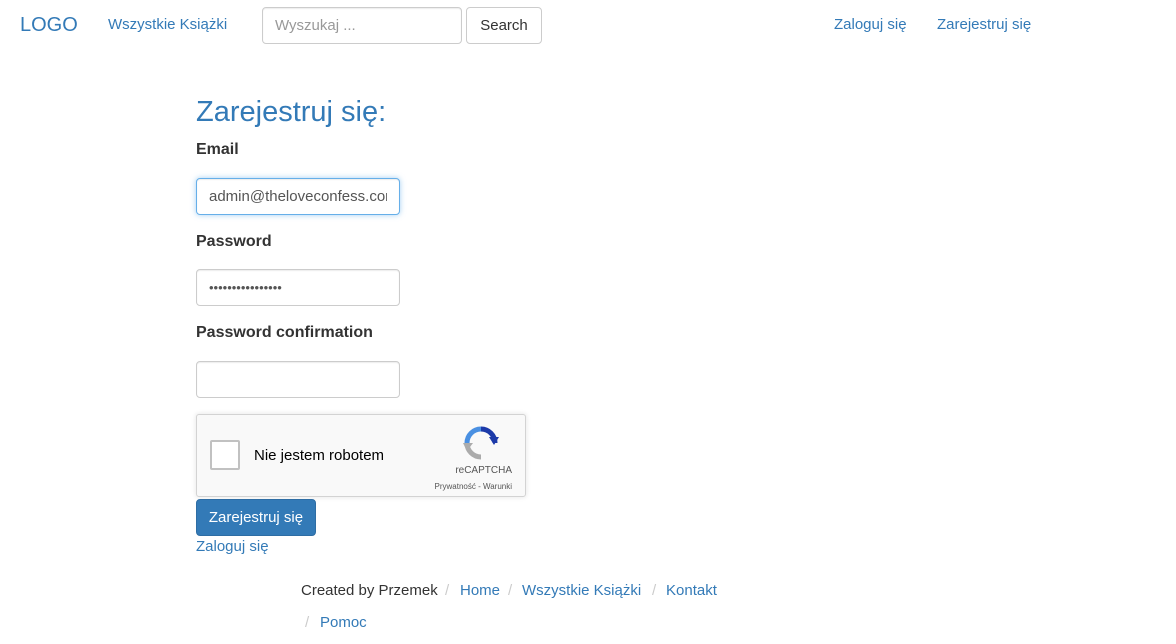 This screenshot has height=644, width=1176. Describe the element at coordinates (217, 149) in the screenshot. I see `email-label: Email` at that location.